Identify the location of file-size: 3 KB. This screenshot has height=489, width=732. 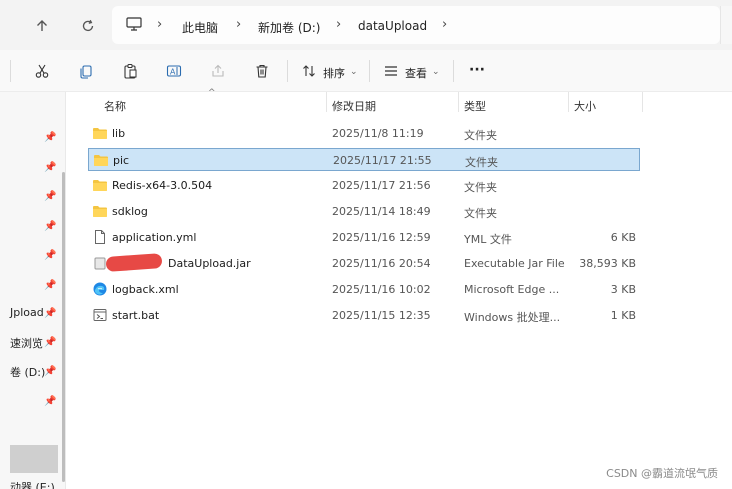
(623, 289).